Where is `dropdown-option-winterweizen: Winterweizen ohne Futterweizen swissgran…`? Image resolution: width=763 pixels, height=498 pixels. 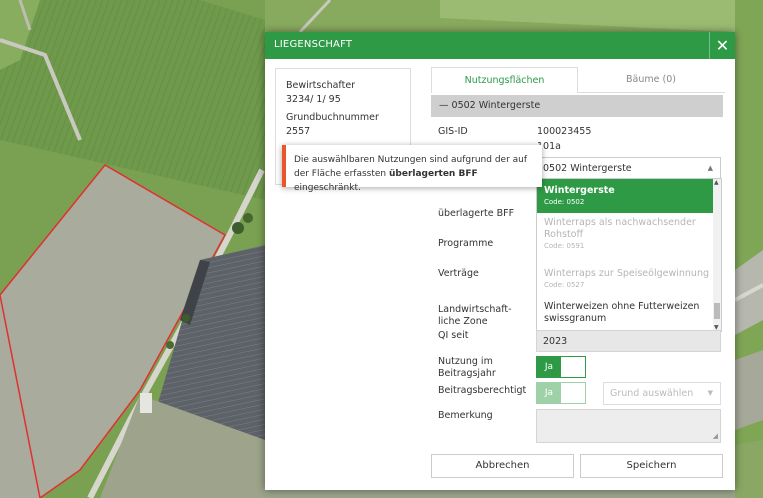 dropdown-option-winterweizen: Winterweizen ohne Futterweizen swissgran… is located at coordinates (625, 316).